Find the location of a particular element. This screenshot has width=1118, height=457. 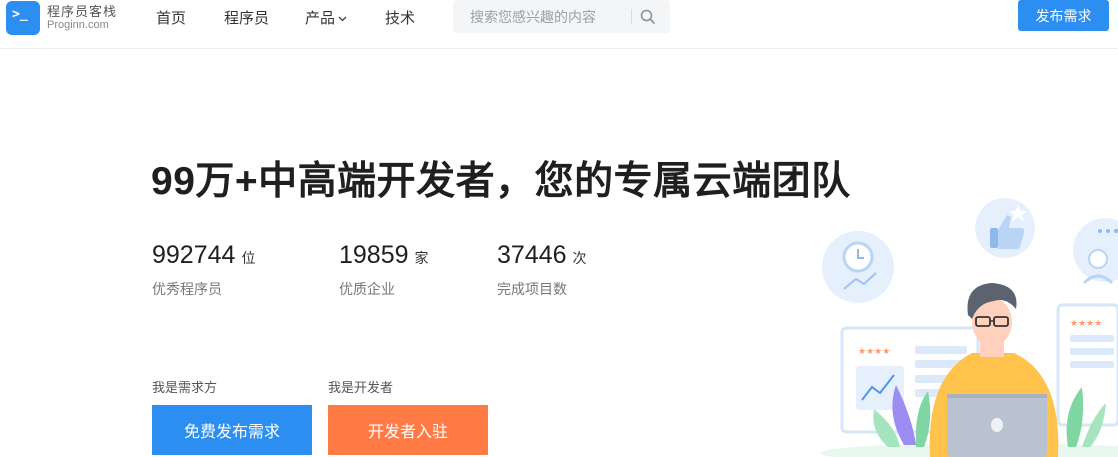

publish-demand-button: 发布需求 is located at coordinates (1063, 15).